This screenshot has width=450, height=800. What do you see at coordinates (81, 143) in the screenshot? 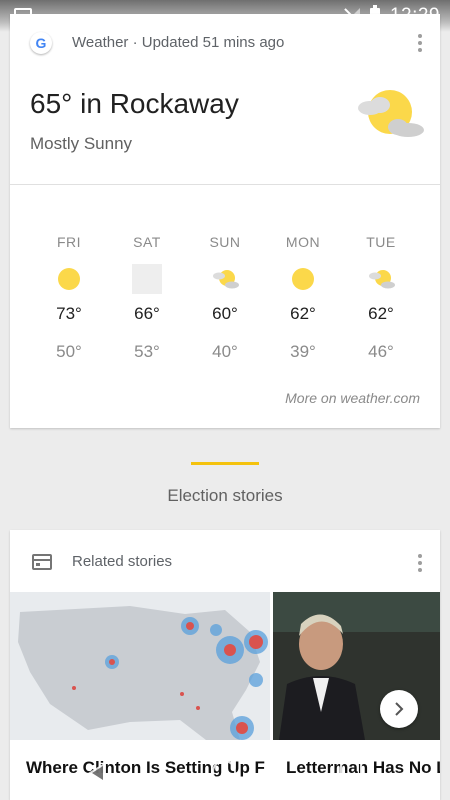
I see `current-condition: Mostly Sunny` at bounding box center [81, 143].